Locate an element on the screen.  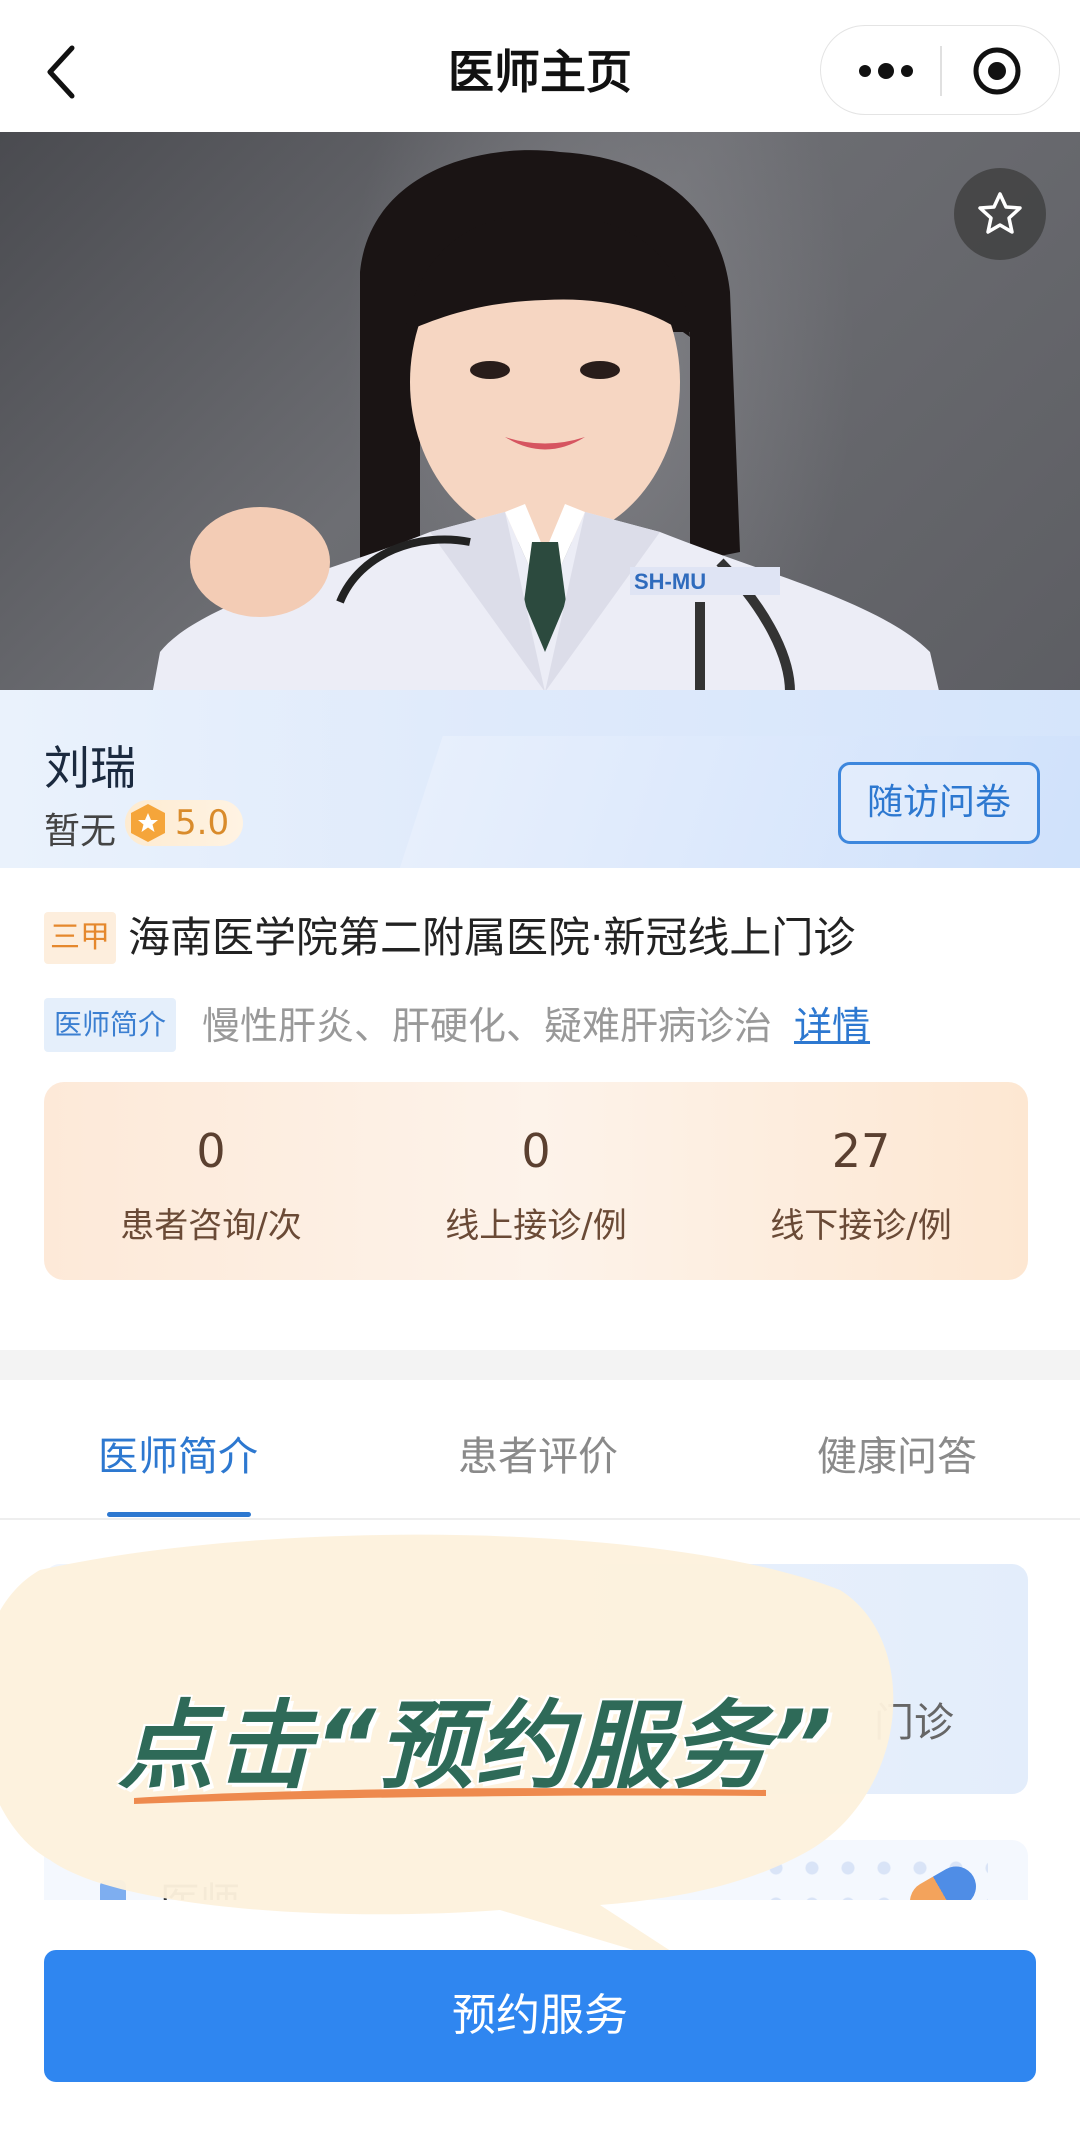
svg-text: SH-MU is located at coordinates (670, 581).